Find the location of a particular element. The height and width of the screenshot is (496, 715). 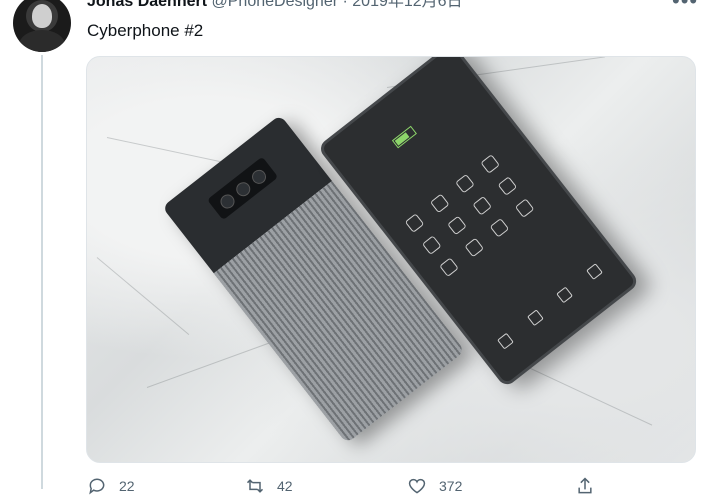

reply-icon is located at coordinates (97, 486).